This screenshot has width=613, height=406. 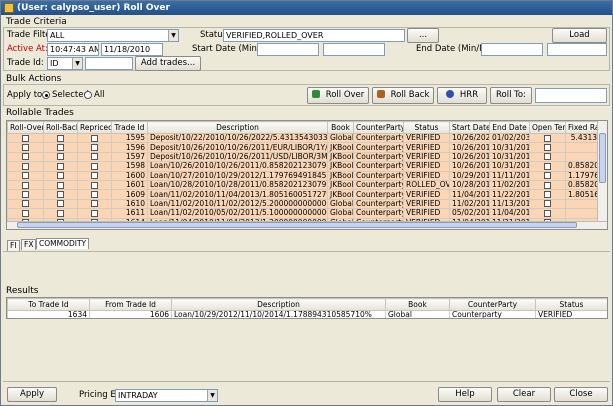 What do you see at coordinates (314, 35) in the screenshot?
I see `status-field: VERIFIED,ROLLED_OVER` at bounding box center [314, 35].